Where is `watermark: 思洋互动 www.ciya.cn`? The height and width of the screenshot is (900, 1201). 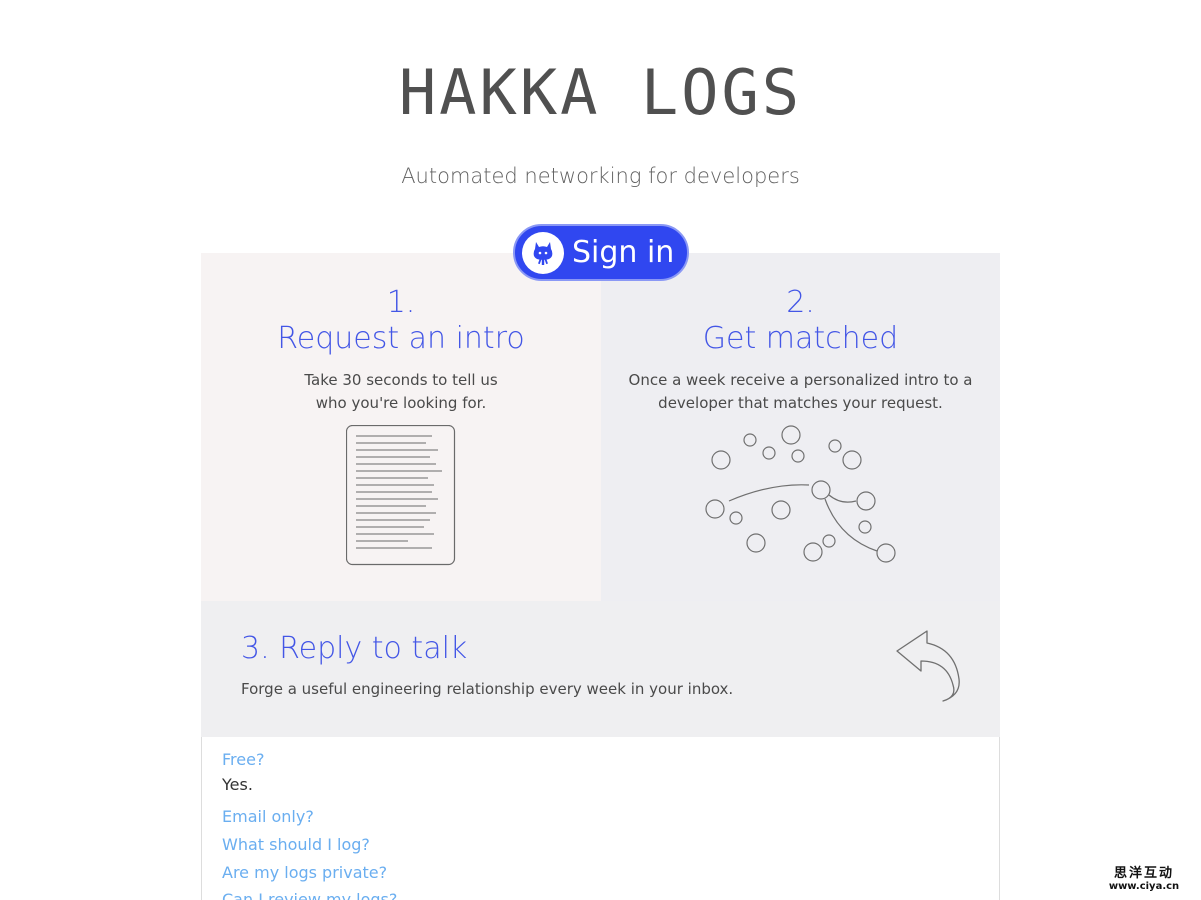
watermark: 思洋互动 www.ciya.cn is located at coordinates (1144, 877).